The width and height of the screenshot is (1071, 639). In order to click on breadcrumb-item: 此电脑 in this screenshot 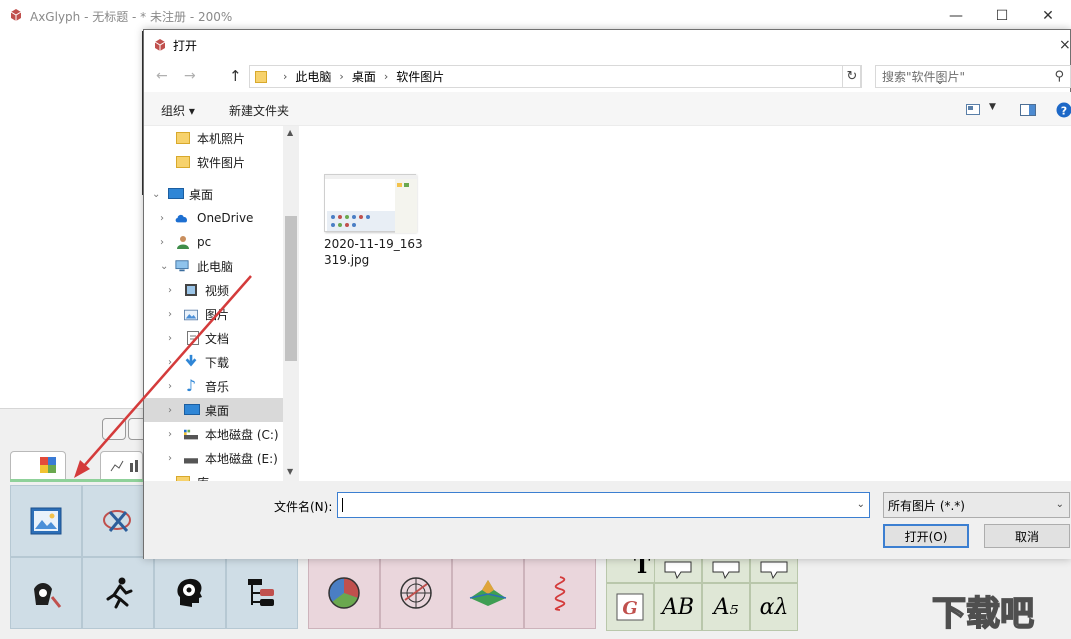, I will do `click(313, 76)`.